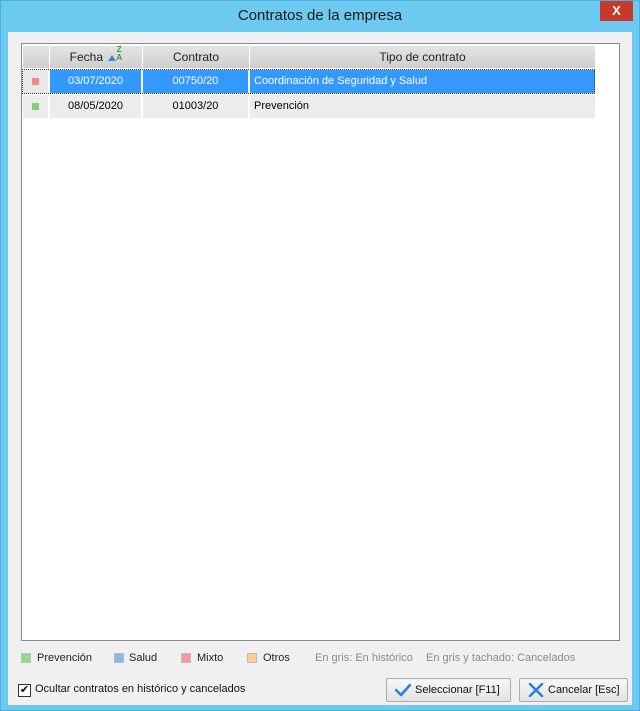  What do you see at coordinates (26, 658) in the screenshot?
I see `legend-prevencion-icon` at bounding box center [26, 658].